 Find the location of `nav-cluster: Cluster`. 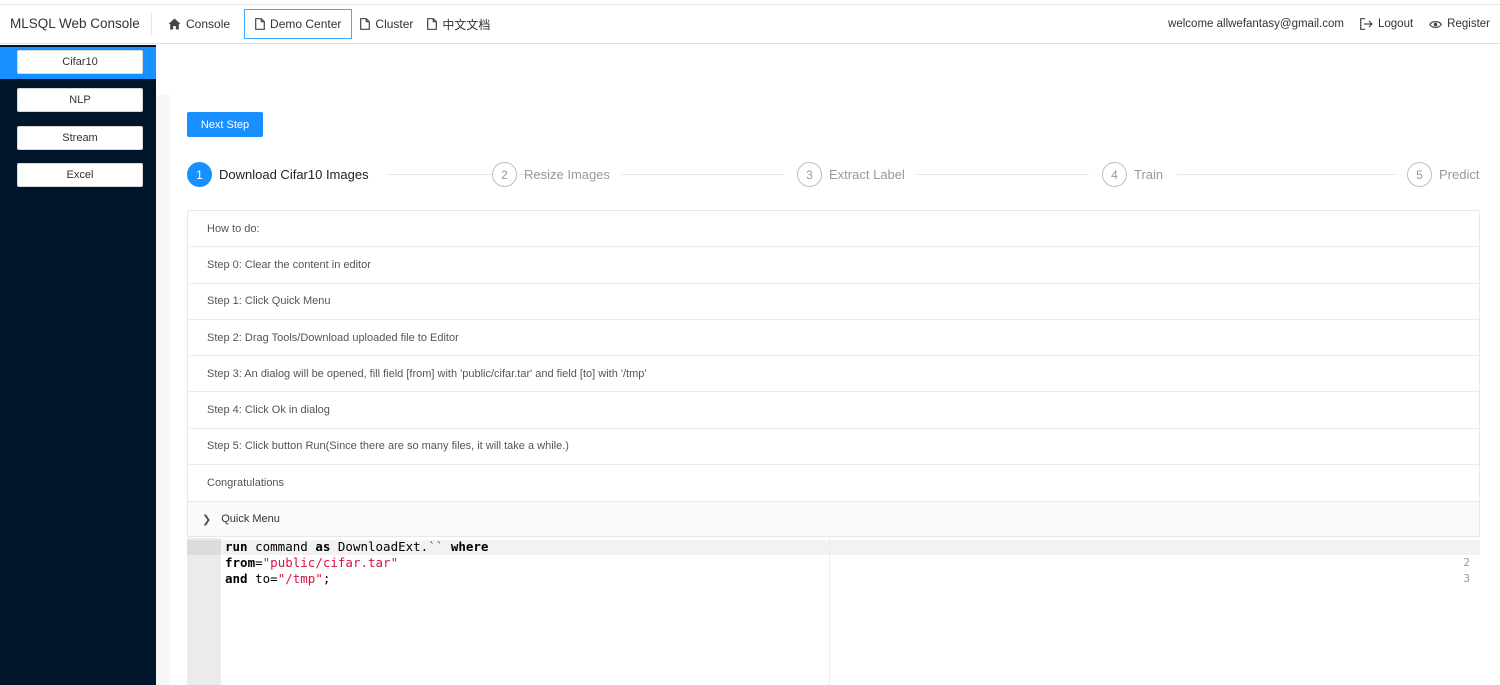

nav-cluster: Cluster is located at coordinates (389, 24).